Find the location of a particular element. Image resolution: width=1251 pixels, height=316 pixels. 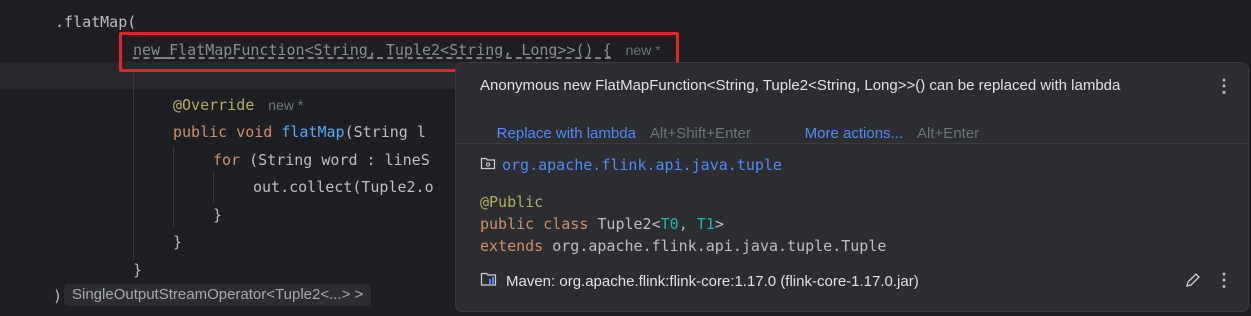

replace-with-lambda-link: Replace with lambda is located at coordinates (566, 133).